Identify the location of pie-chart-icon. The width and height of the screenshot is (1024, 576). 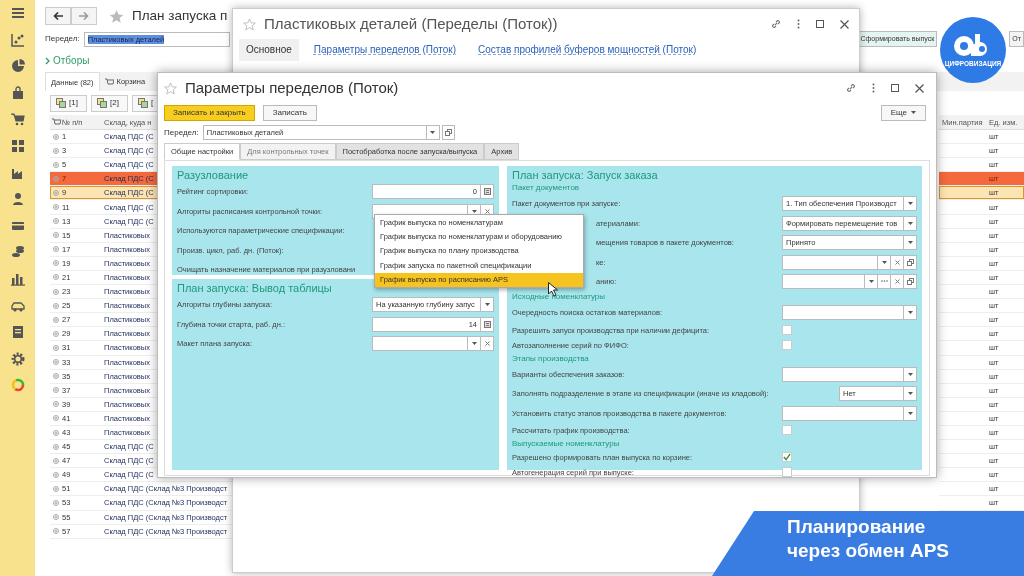
(17, 66).